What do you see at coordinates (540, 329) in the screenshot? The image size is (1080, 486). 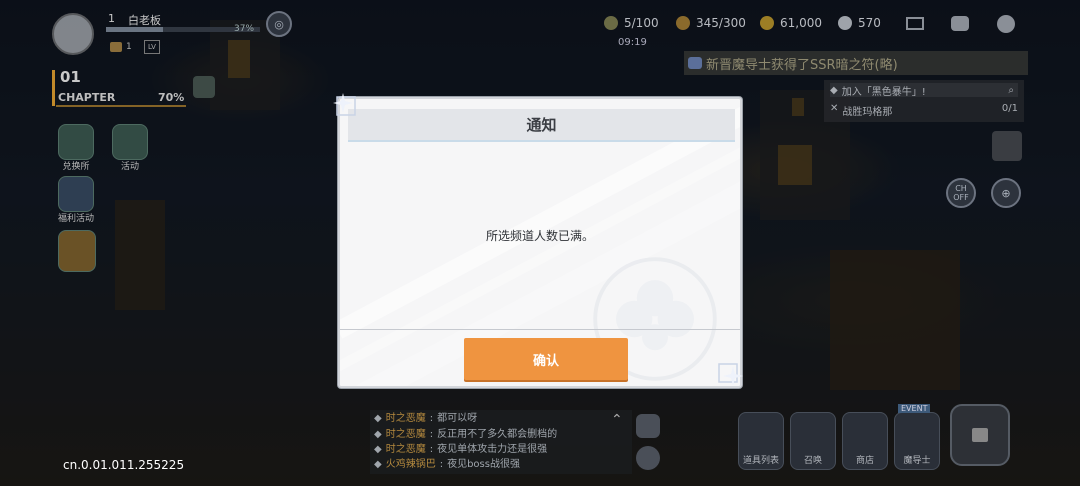 I see `dialog-divider` at bounding box center [540, 329].